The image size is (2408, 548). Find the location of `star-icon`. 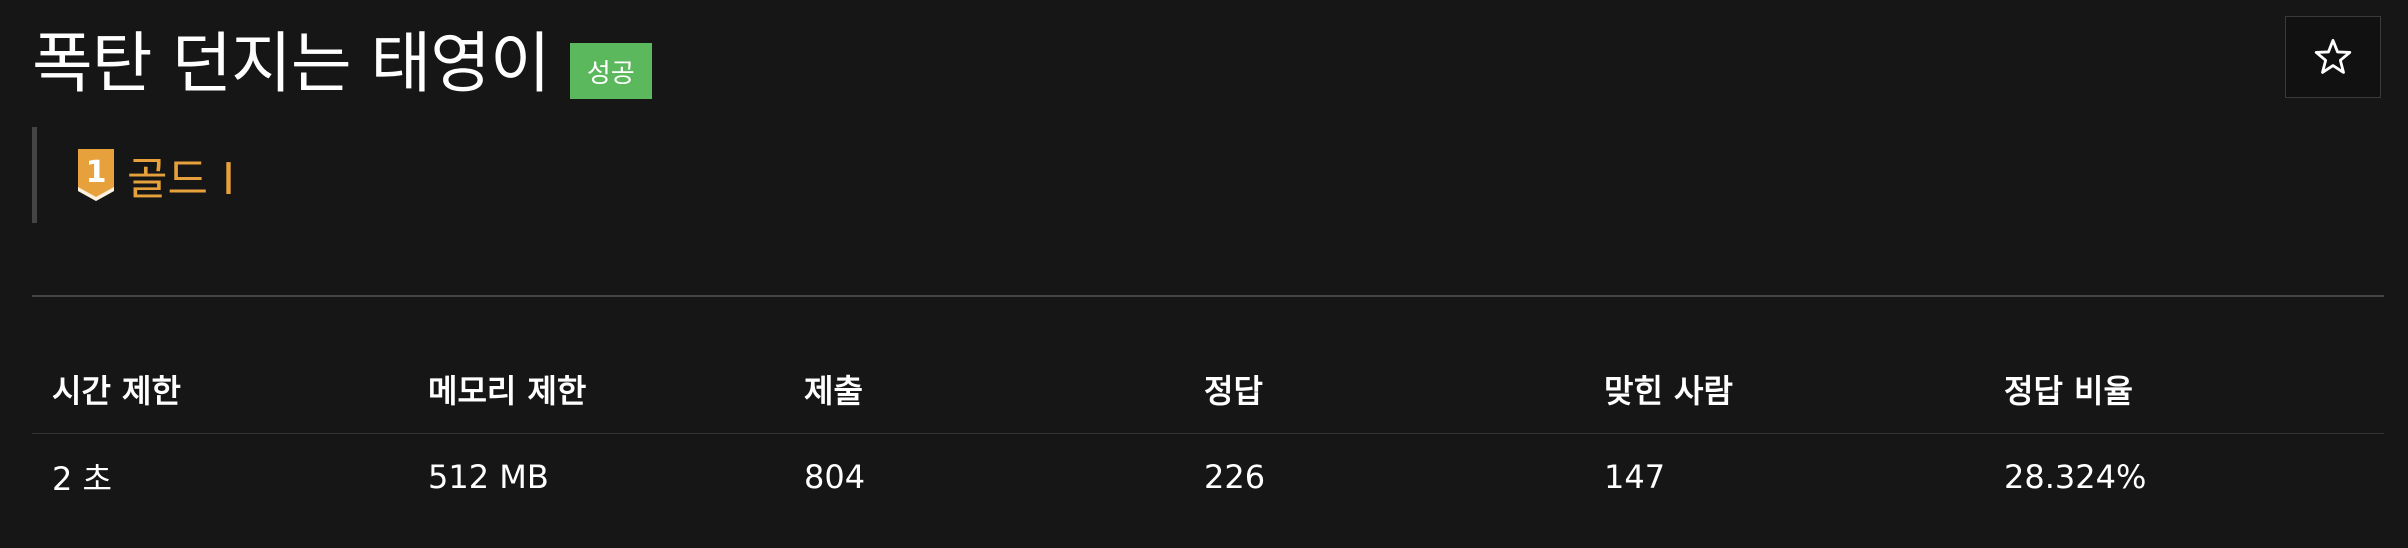

star-icon is located at coordinates (2333, 56).